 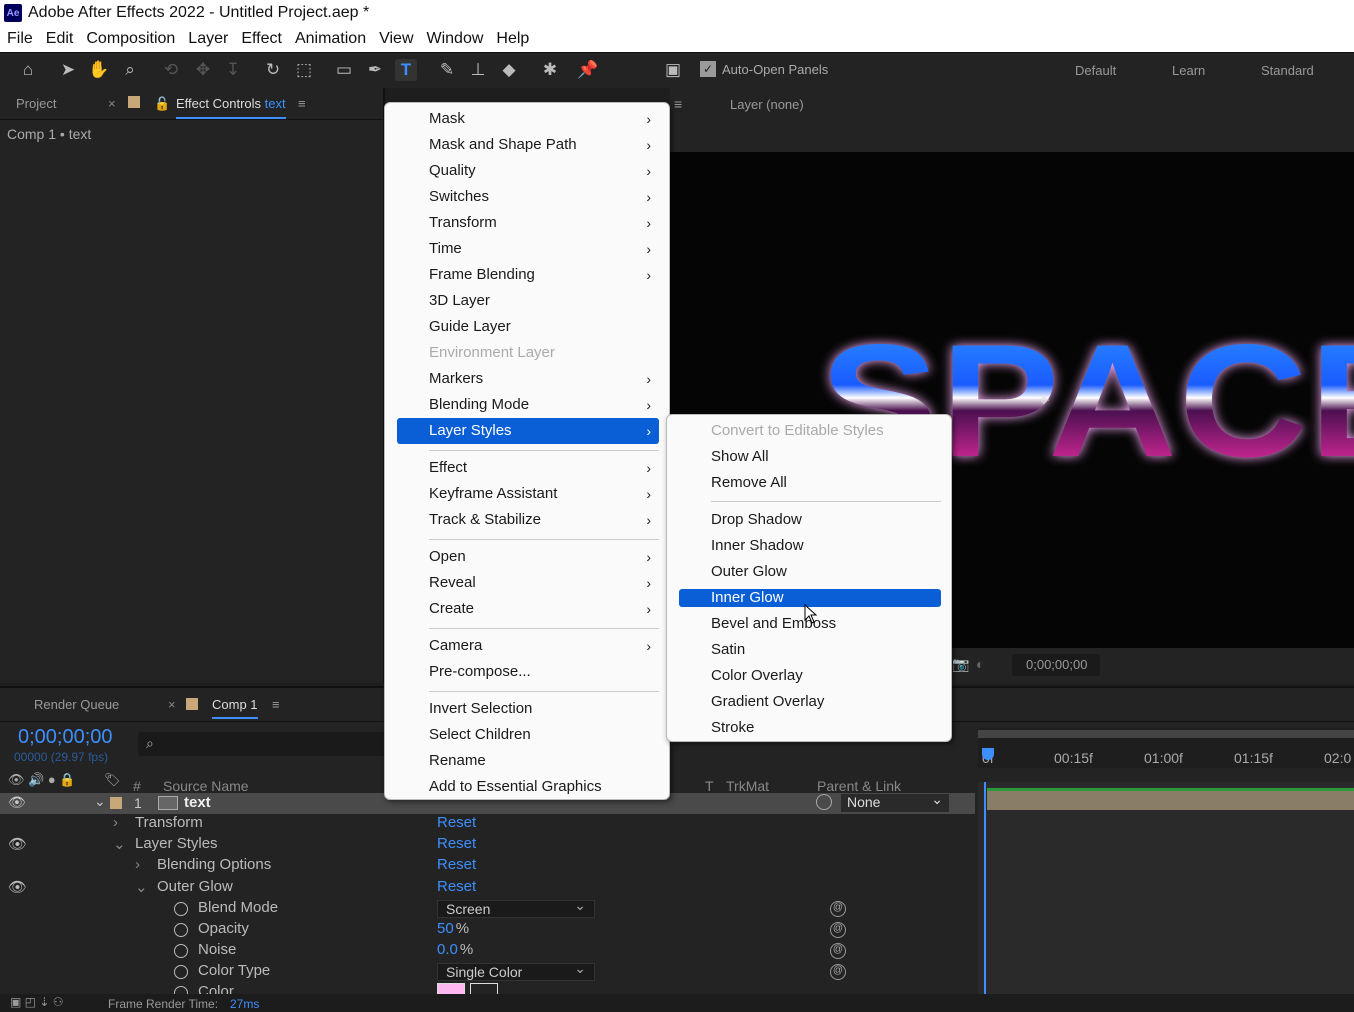 I want to click on dolly-camera-icon: ↧, so click(x=233, y=70).